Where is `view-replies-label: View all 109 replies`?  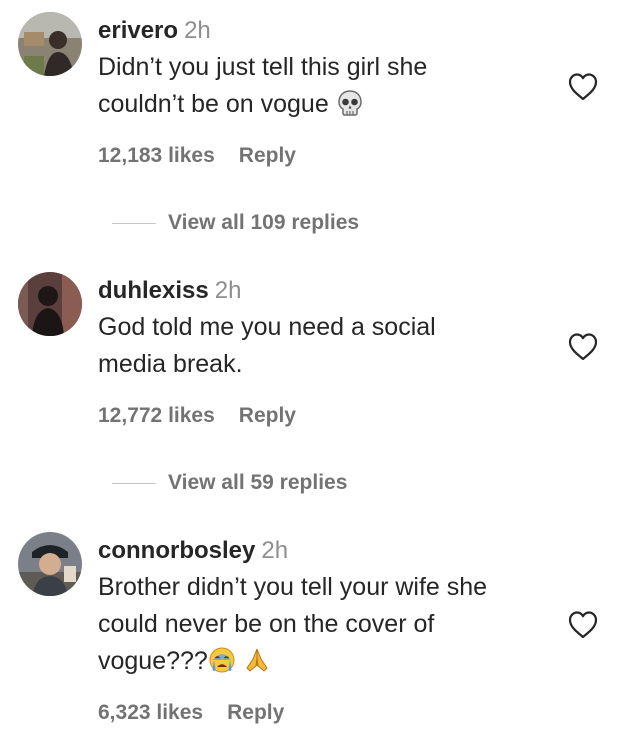 view-replies-label: View all 109 replies is located at coordinates (264, 222).